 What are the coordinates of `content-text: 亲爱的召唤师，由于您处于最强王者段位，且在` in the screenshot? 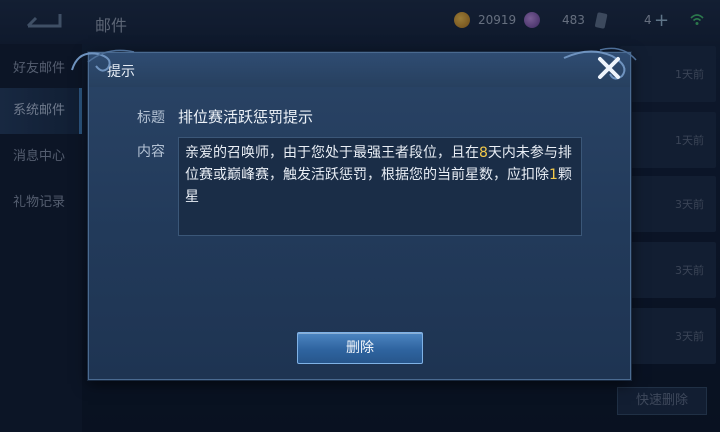 It's located at (332, 153).